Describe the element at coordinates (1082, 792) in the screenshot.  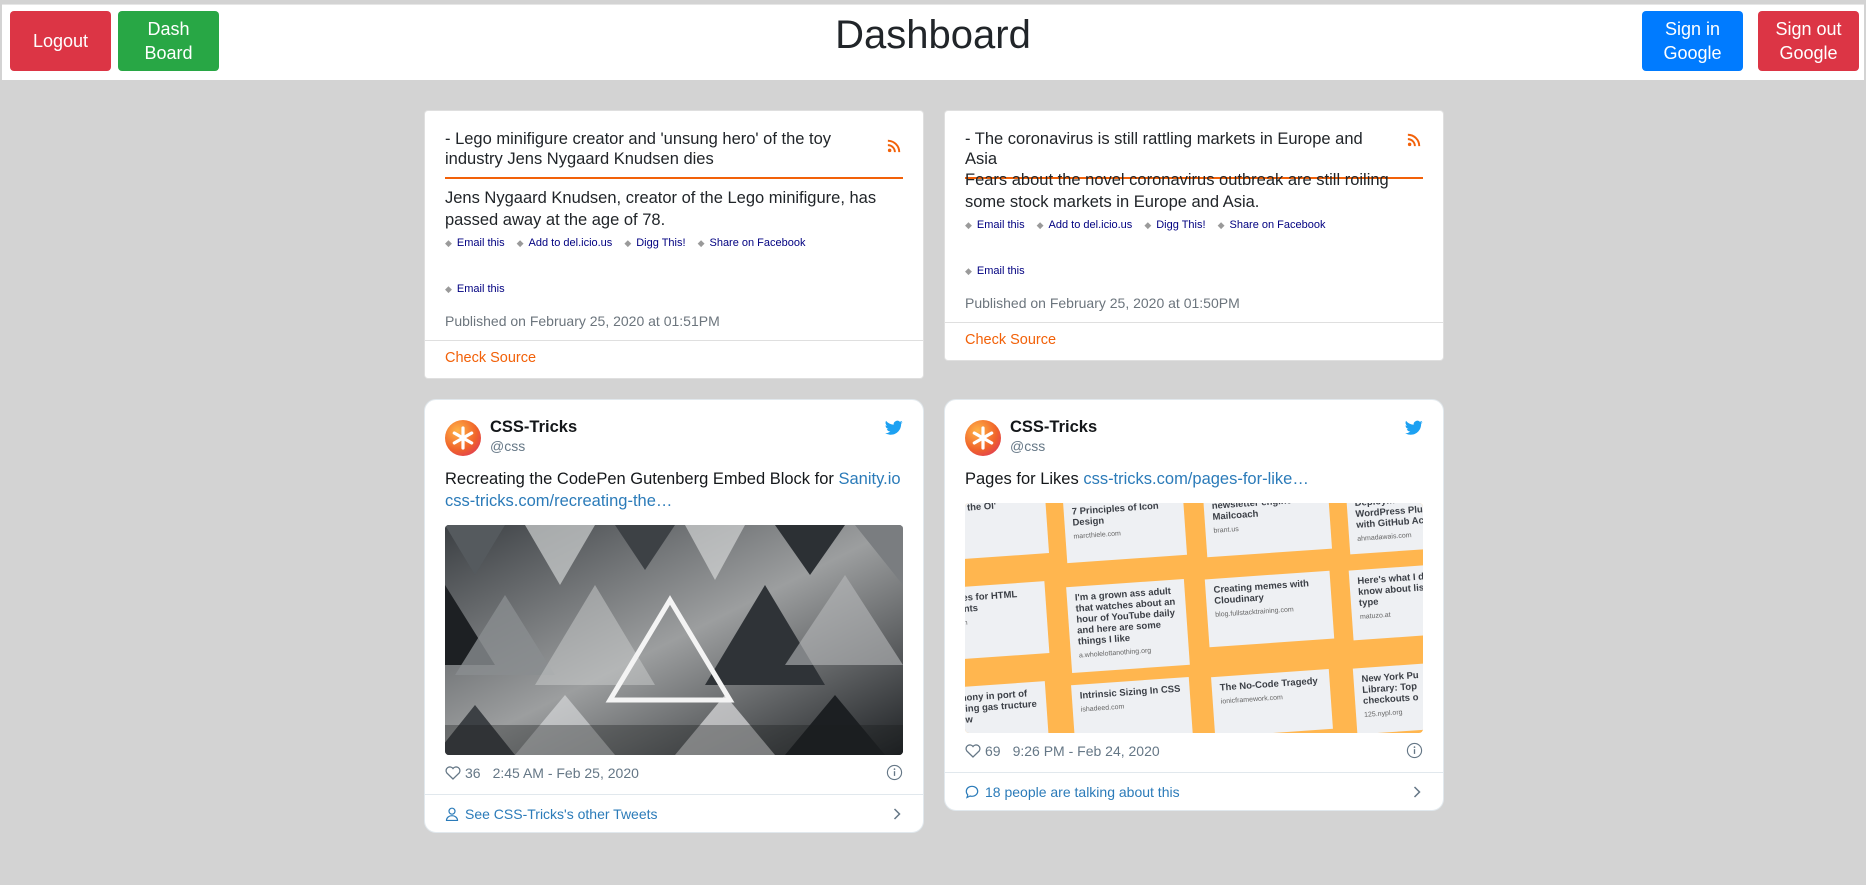
I see `conversation-link: 18 people are talking about this` at that location.